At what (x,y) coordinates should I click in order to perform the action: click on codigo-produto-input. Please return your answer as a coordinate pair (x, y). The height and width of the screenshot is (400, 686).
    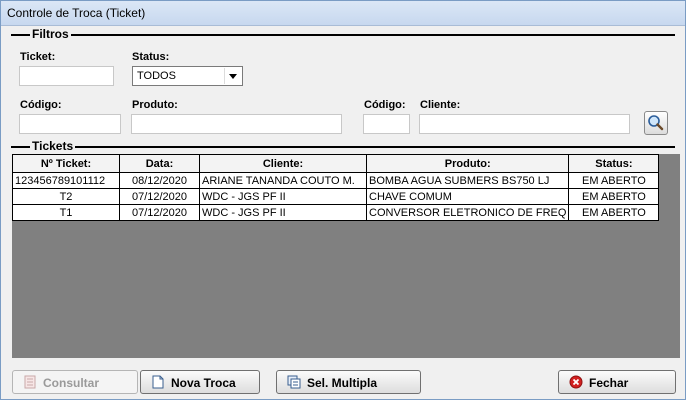
    Looking at the image, I should click on (70, 124).